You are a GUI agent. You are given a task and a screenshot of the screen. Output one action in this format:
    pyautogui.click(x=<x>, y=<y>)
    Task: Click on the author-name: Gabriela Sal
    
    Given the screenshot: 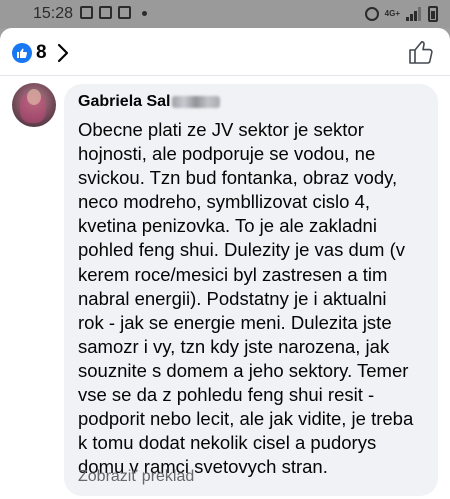 What is the action you would take?
    pyautogui.click(x=124, y=102)
    